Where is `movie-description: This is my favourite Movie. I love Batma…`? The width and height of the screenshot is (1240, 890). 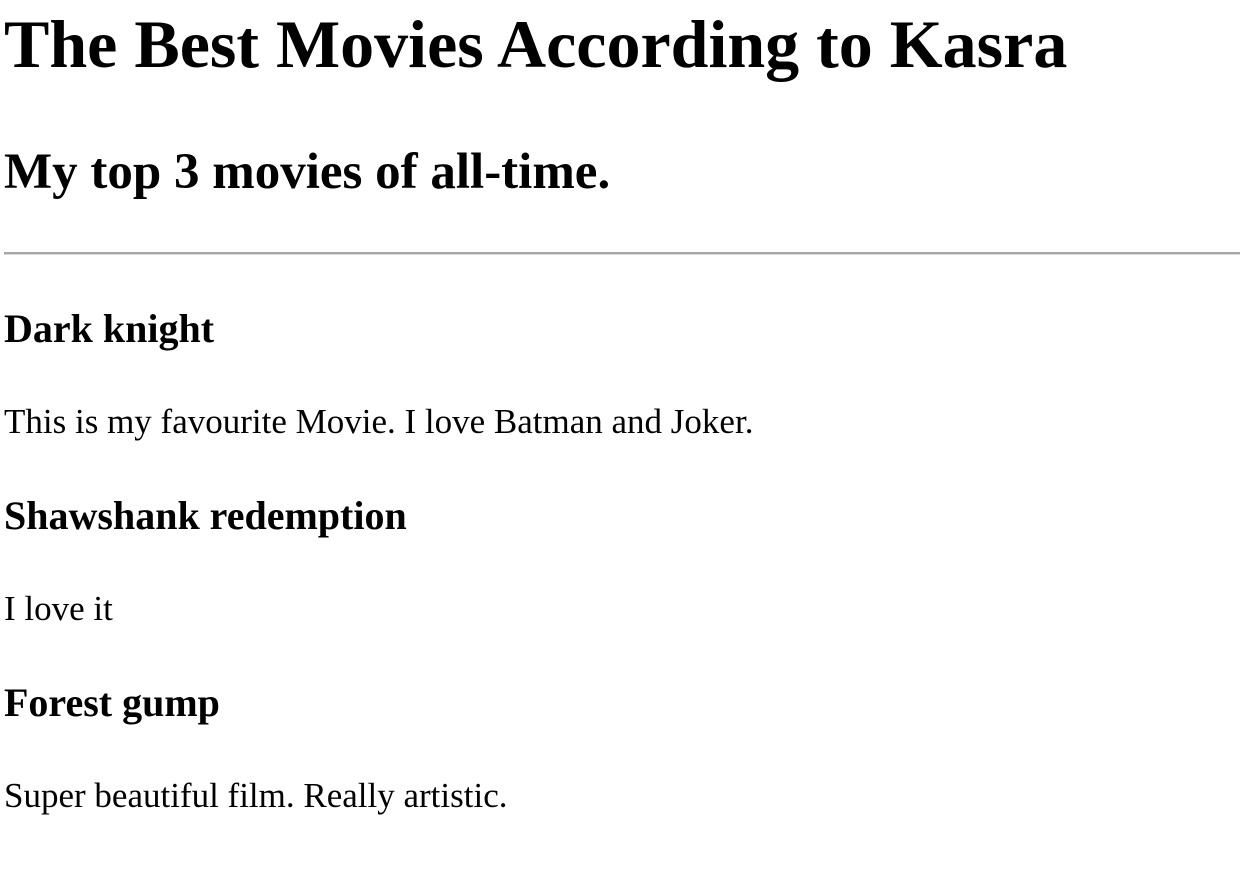
movie-description: This is my favourite Movie. I love Batma… is located at coordinates (379, 421).